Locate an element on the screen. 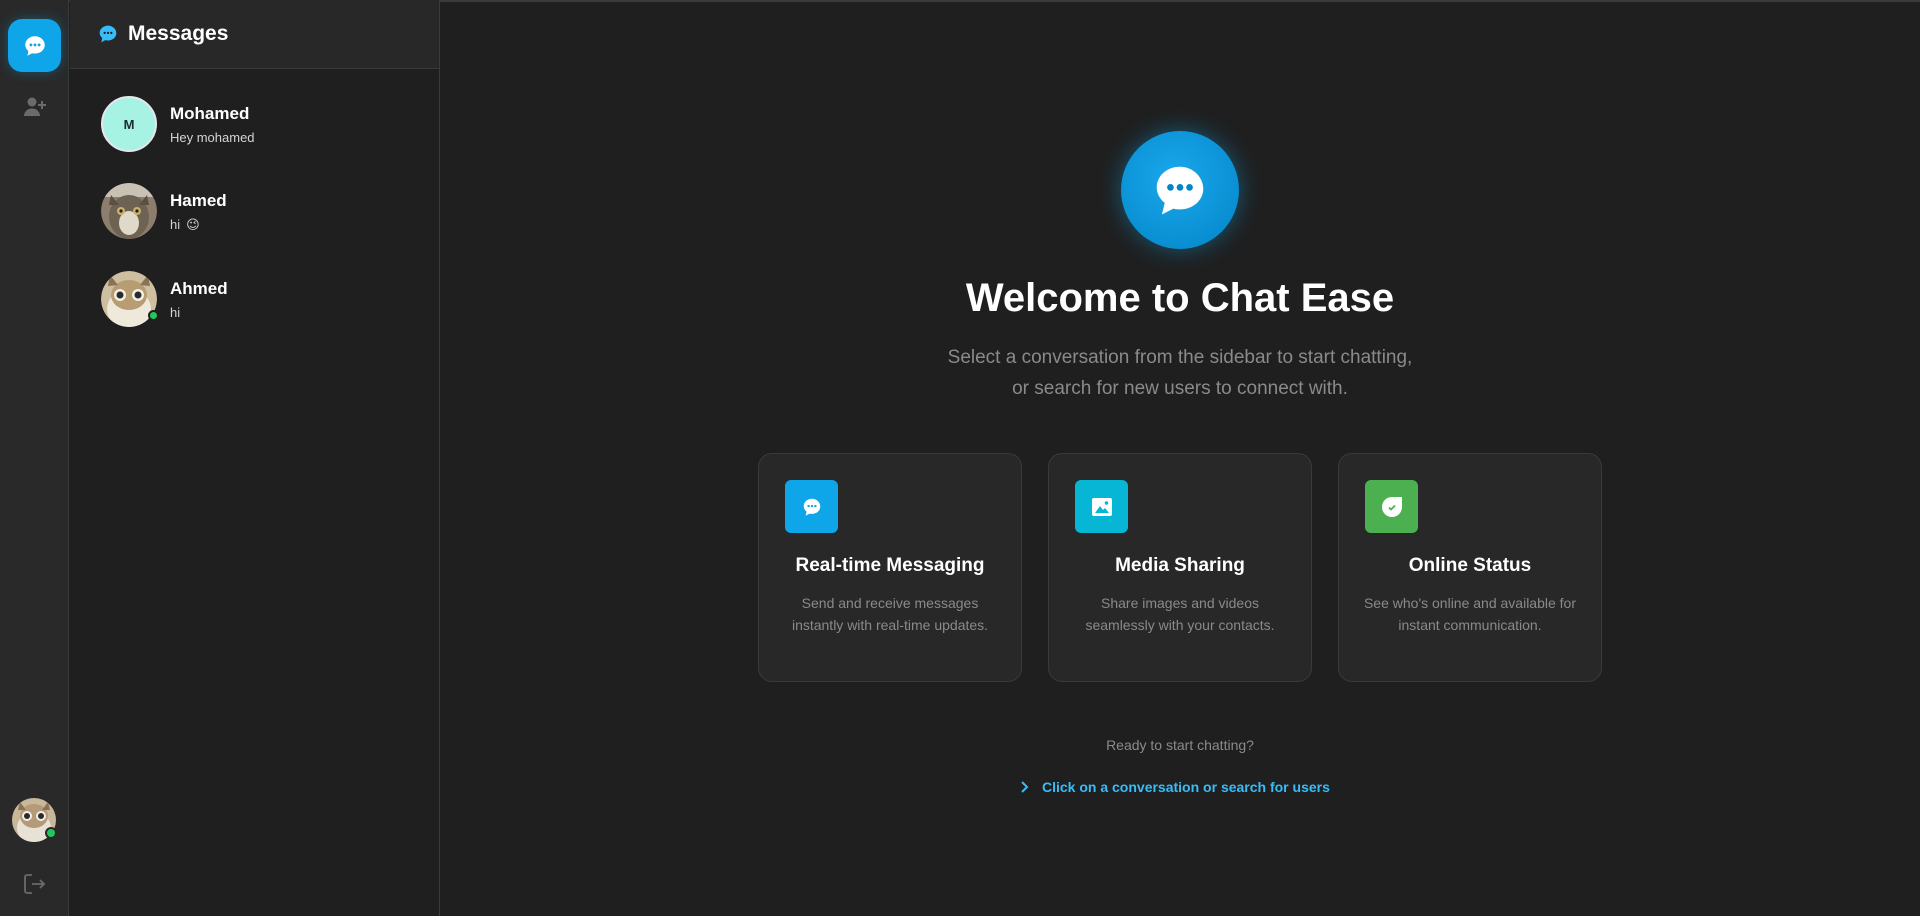 This screenshot has width=1920, height=916. messages-icon is located at coordinates (108, 34).